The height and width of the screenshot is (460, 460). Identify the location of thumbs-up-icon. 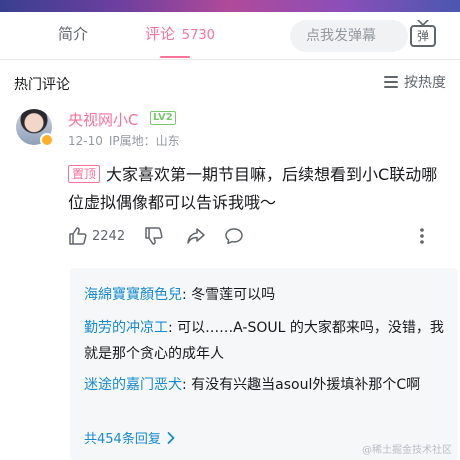
(78, 236).